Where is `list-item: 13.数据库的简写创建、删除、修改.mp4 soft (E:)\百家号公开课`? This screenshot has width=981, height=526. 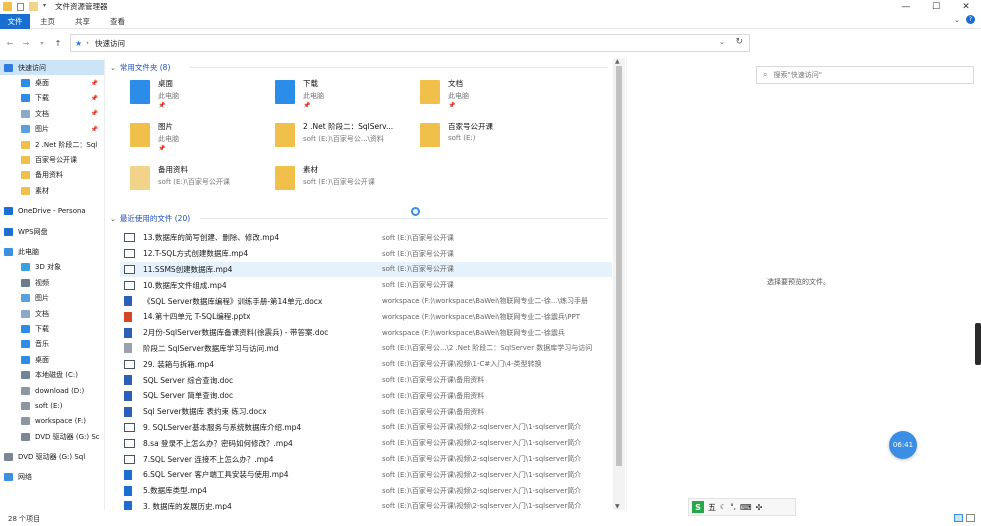 list-item: 13.数据库的简写创建、删除、修改.mp4 soft (E:)\百家号公开课 is located at coordinates (366, 238).